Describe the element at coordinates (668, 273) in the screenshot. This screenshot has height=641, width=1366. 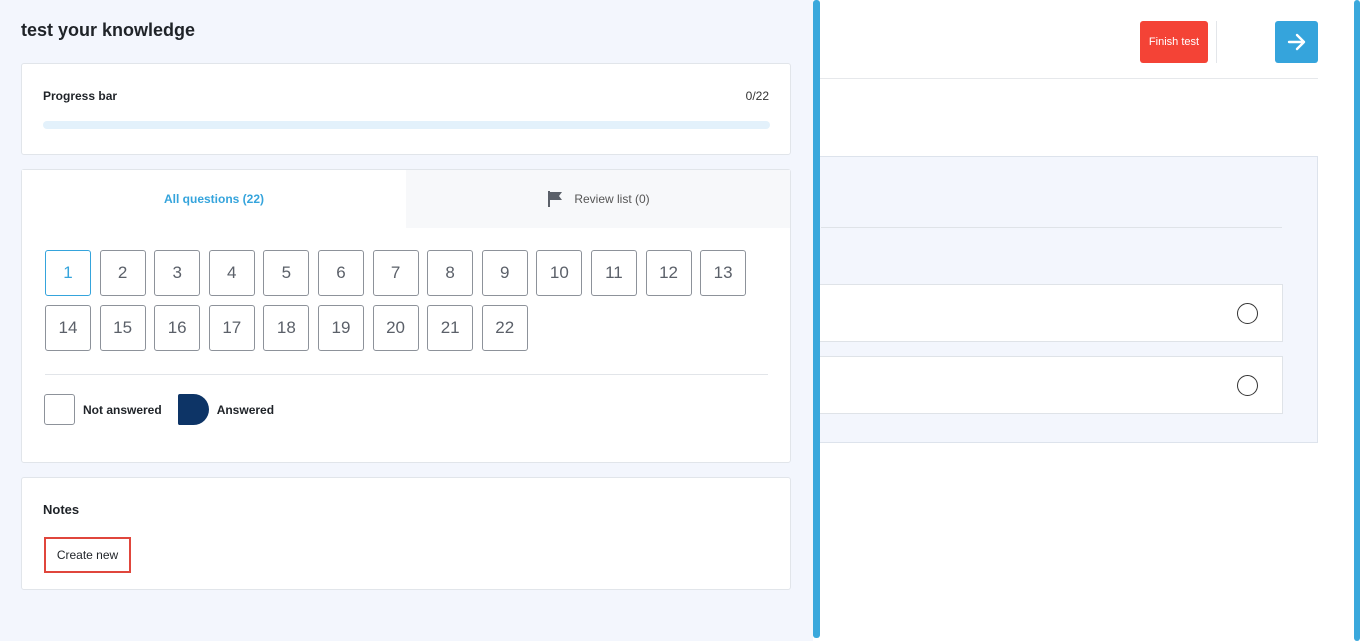
I see `question-number-button: 12` at that location.